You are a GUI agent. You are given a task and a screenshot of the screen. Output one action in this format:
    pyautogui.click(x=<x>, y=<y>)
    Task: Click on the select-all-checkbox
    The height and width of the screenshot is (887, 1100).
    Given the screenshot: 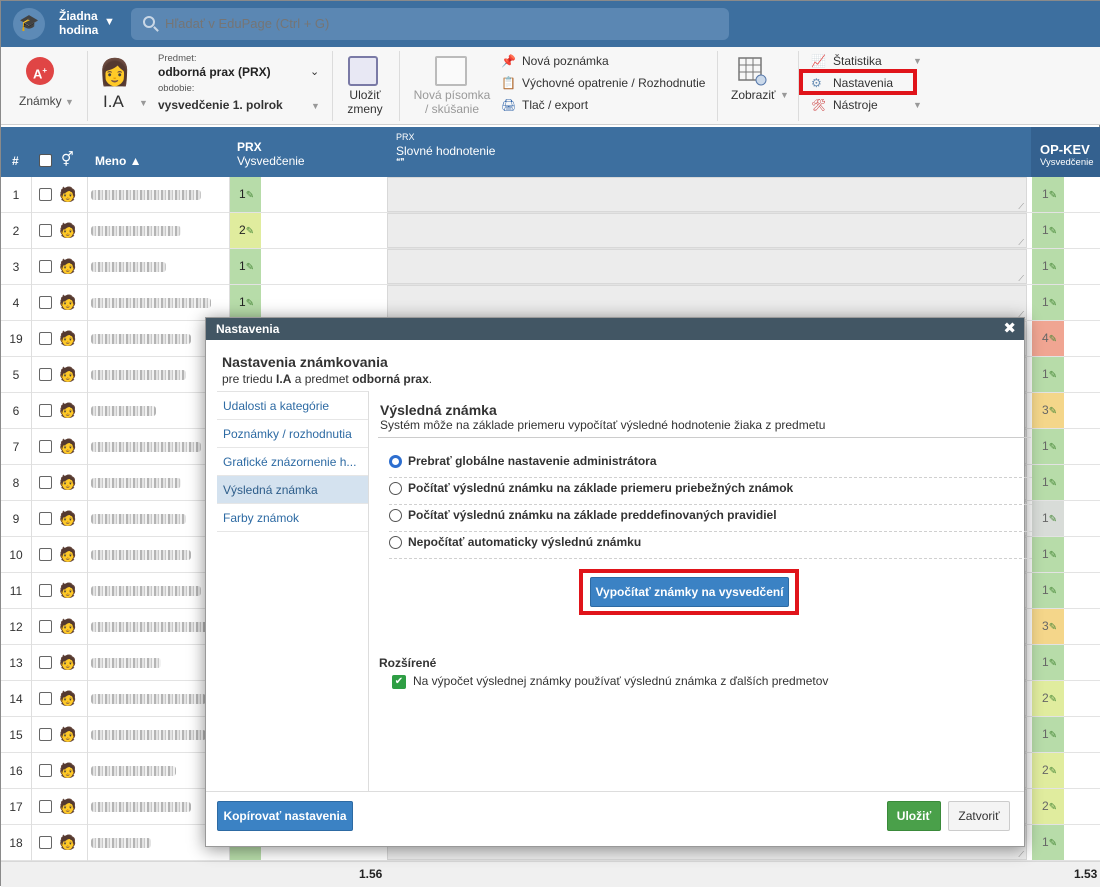 What is the action you would take?
    pyautogui.click(x=45, y=160)
    